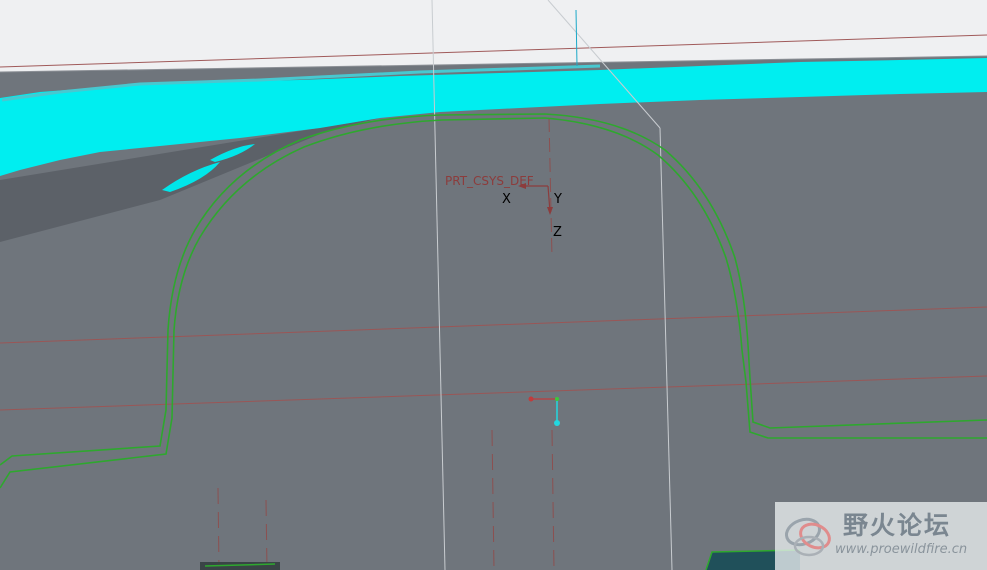  Describe the element at coordinates (506, 199) in the screenshot. I see `csys-axis-x-label: X` at that location.